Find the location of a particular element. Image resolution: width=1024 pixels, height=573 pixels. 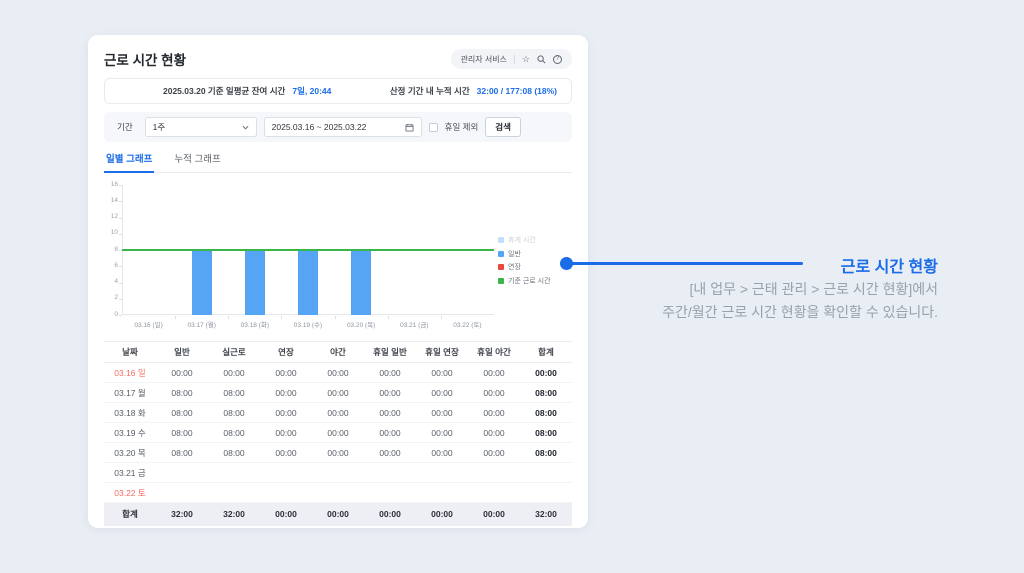

callout-line is located at coordinates (684, 263).